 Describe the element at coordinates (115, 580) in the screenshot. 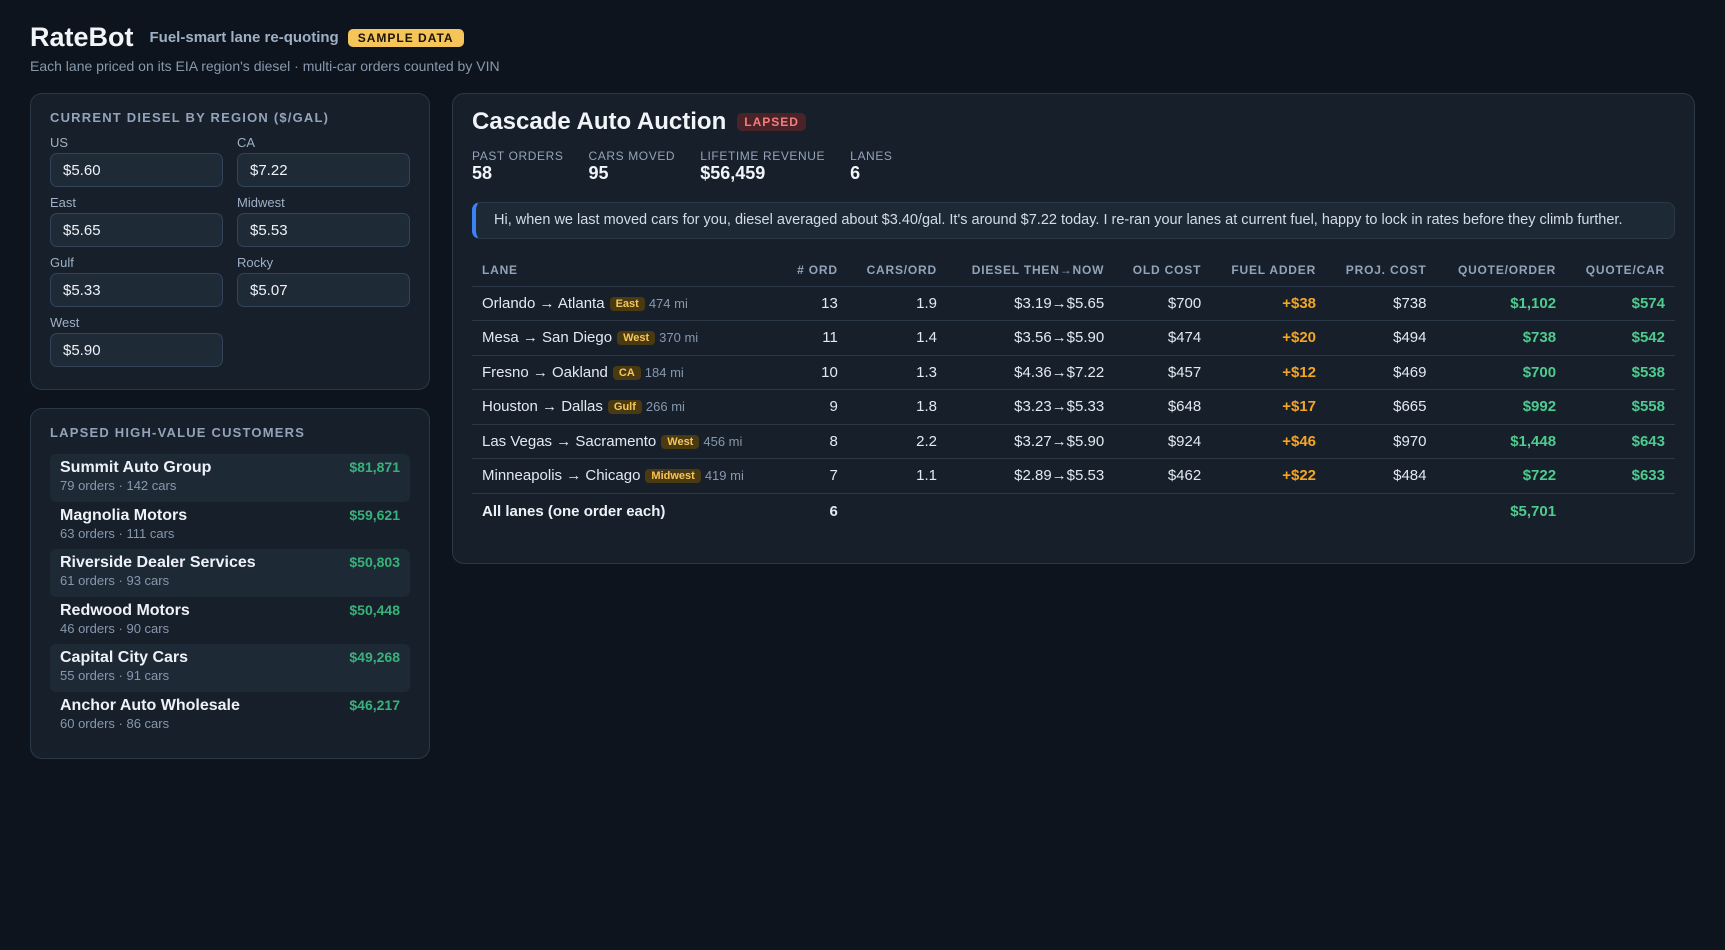

I see `customer-meta: 61 orders · 93 cars` at that location.